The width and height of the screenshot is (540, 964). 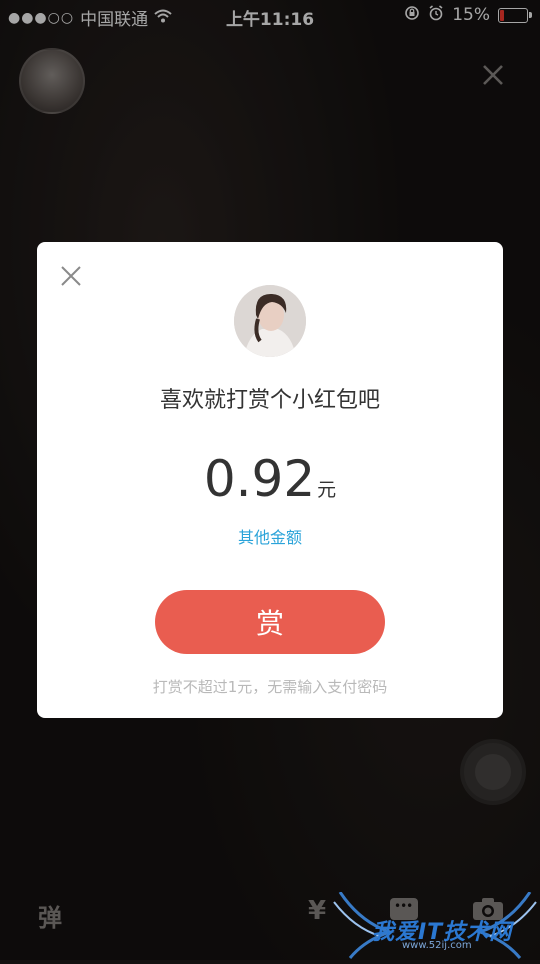 I want to click on other-amount-link: 其他金额, so click(x=270, y=536).